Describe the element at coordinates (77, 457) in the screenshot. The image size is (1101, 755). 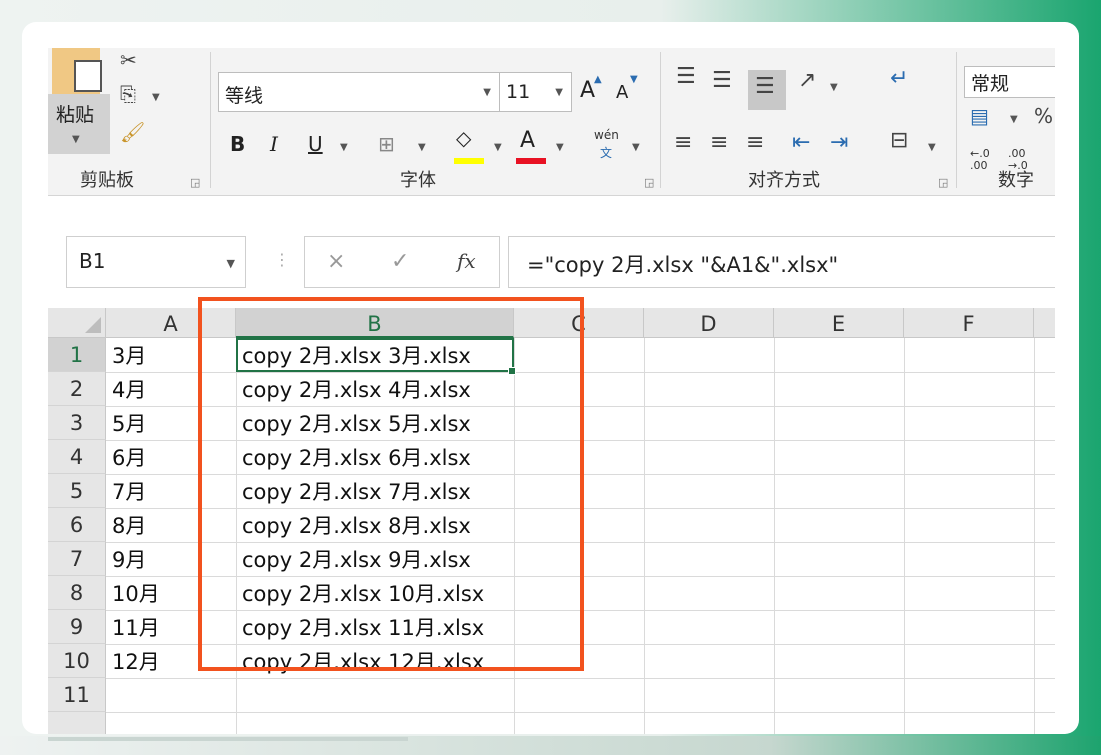
I see `row-header-4: 4` at that location.